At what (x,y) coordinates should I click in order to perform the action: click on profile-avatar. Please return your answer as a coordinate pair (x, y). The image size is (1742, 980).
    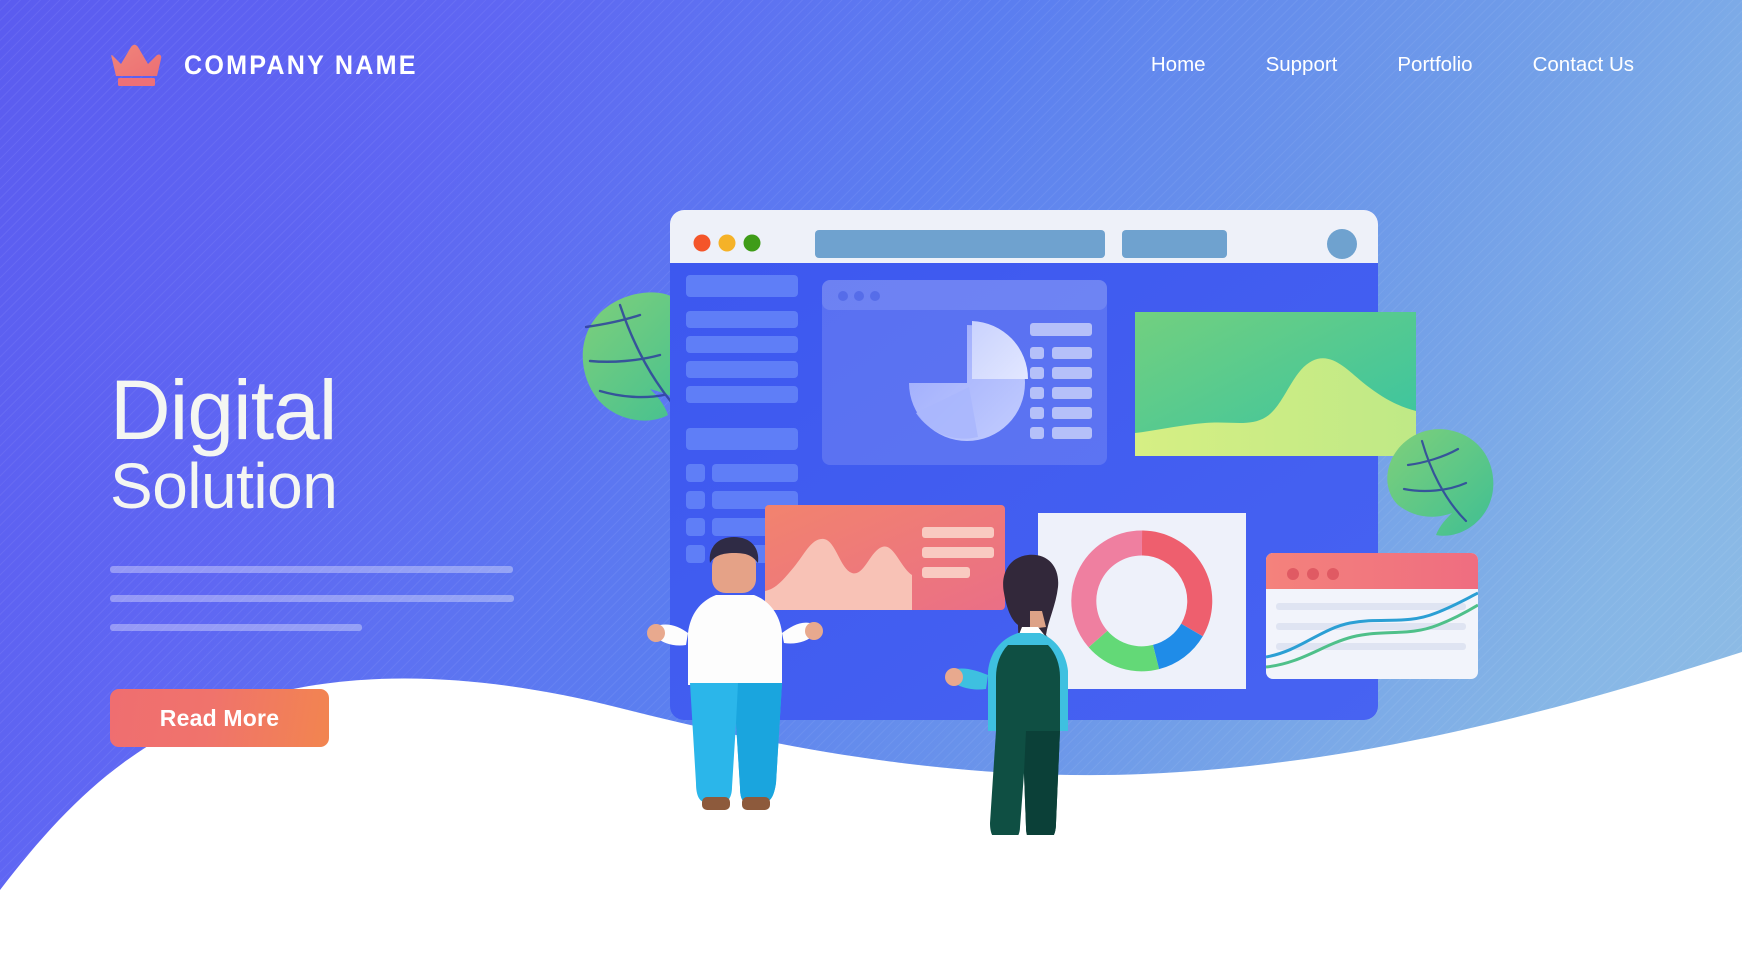
    Looking at the image, I should click on (1342, 244).